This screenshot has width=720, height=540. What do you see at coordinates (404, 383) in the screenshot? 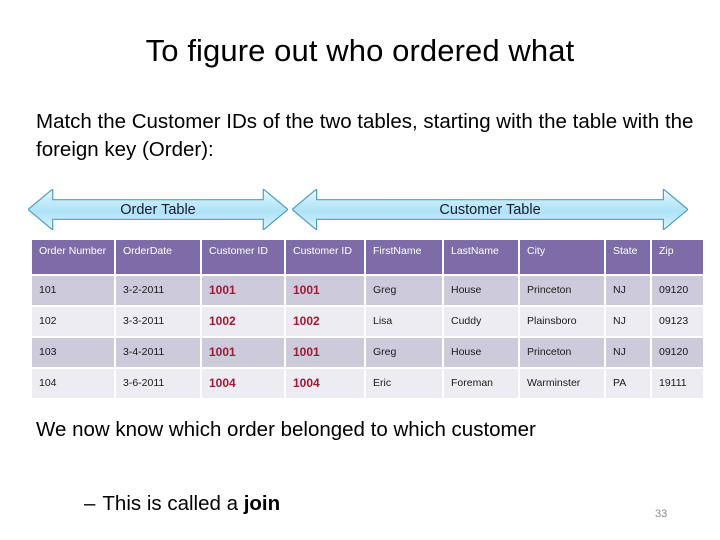
I see `cell-first-name: Eric` at bounding box center [404, 383].